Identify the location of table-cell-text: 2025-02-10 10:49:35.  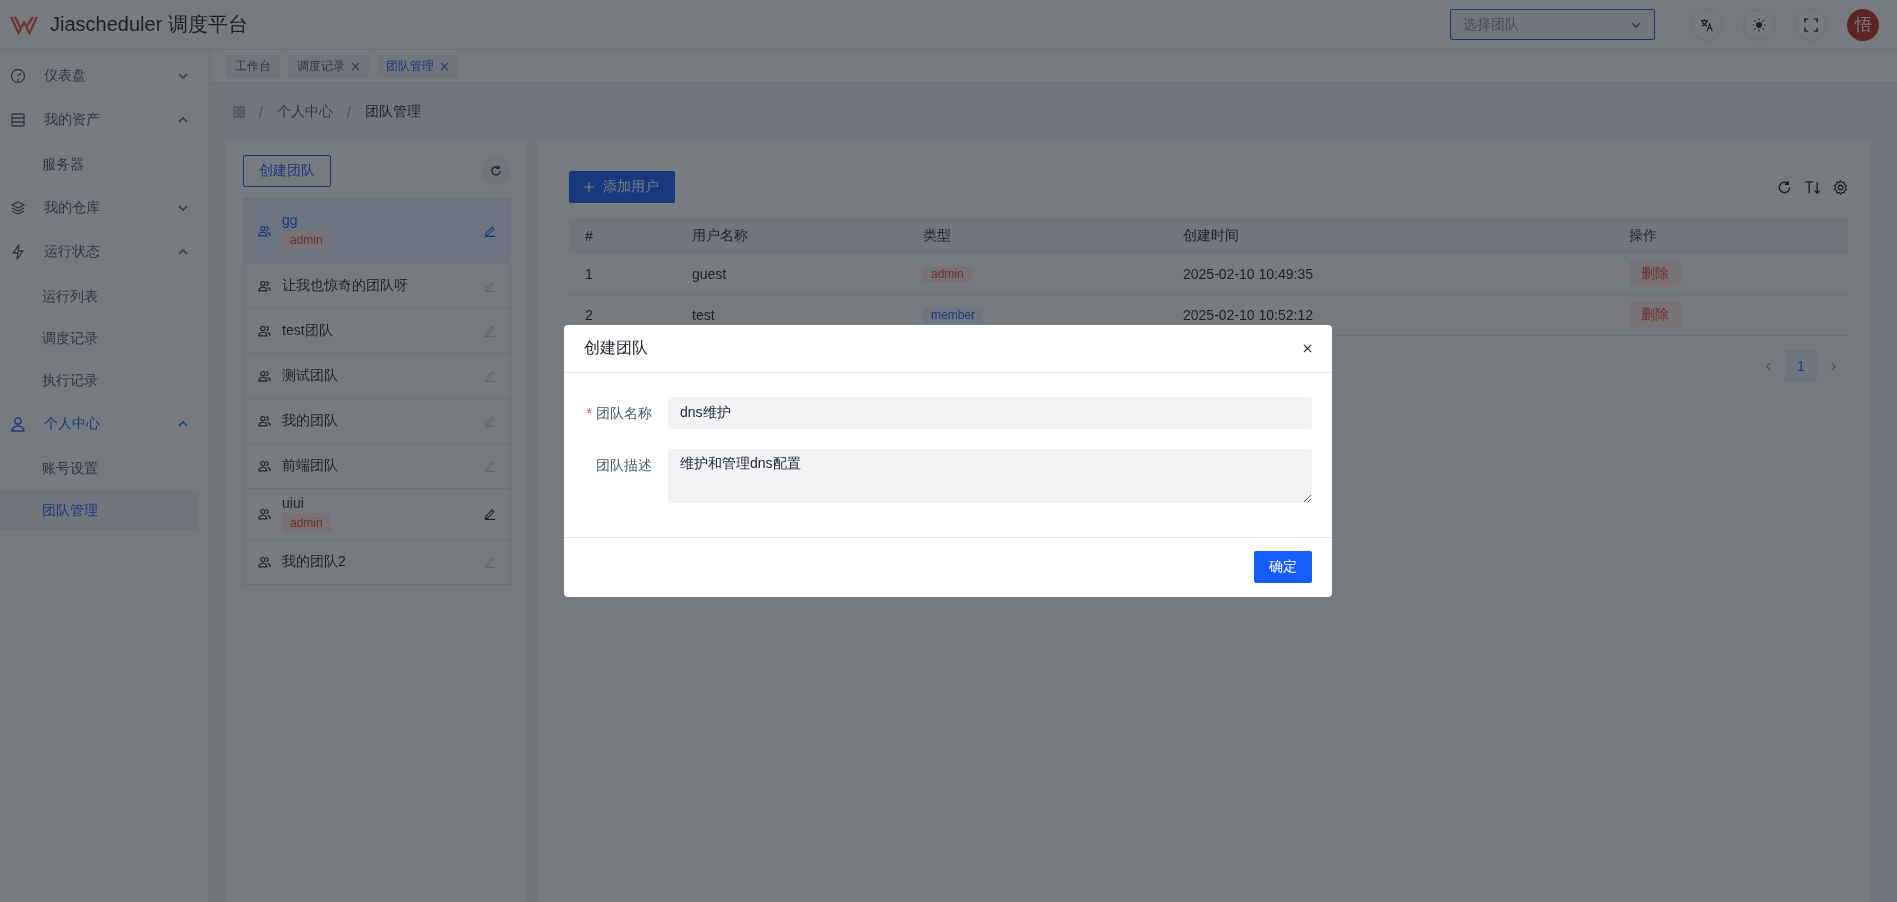
(1248, 274).